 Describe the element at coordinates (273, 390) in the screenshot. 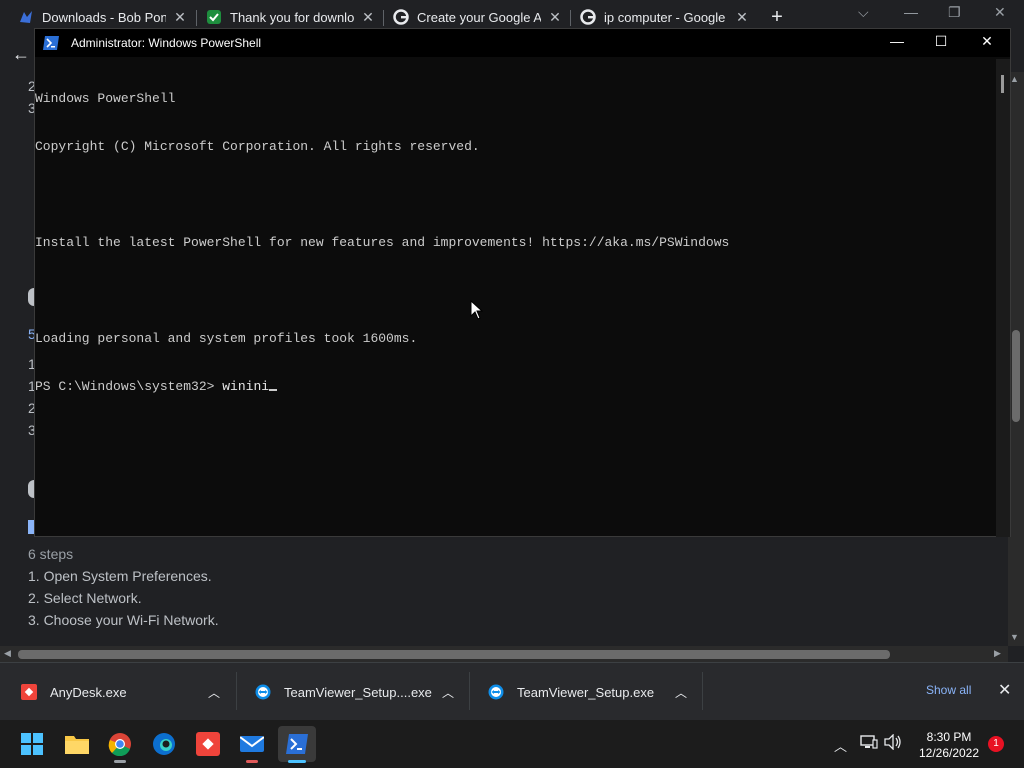

I see `text-cursor` at that location.